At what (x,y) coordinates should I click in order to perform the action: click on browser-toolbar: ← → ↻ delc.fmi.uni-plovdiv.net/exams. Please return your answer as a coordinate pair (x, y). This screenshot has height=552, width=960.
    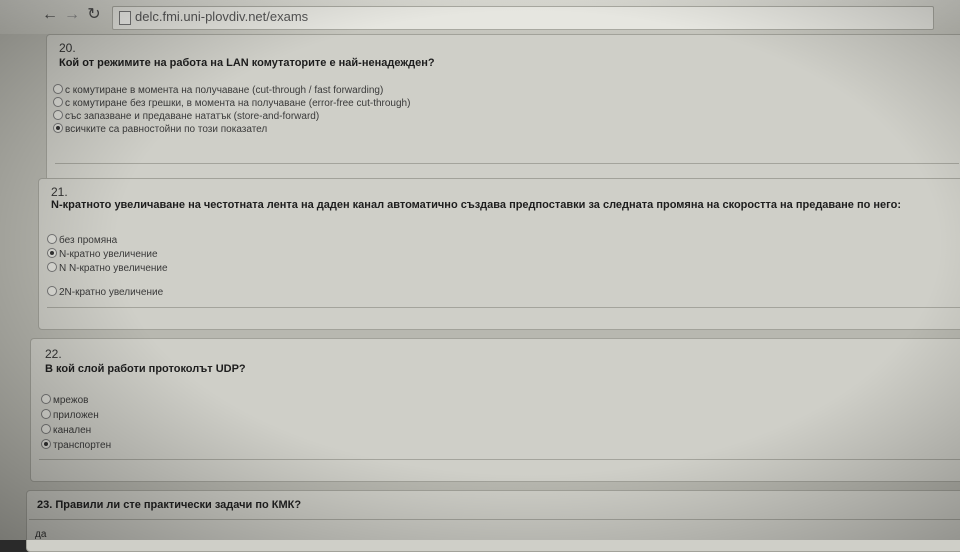
    Looking at the image, I should click on (480, 17).